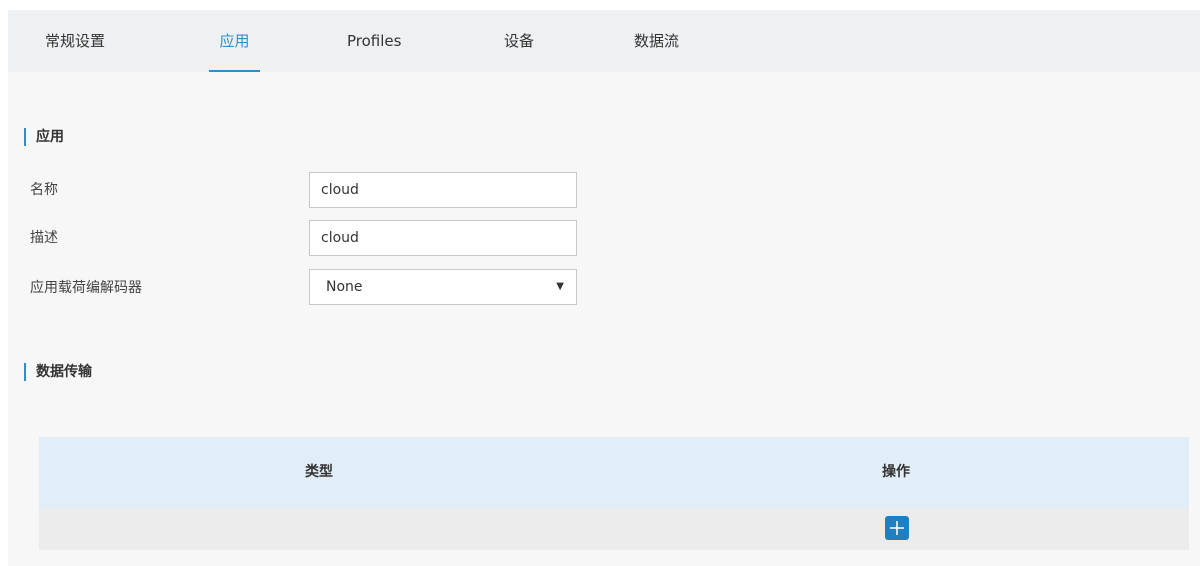  Describe the element at coordinates (896, 472) in the screenshot. I see `column-header-actions: 操作` at that location.